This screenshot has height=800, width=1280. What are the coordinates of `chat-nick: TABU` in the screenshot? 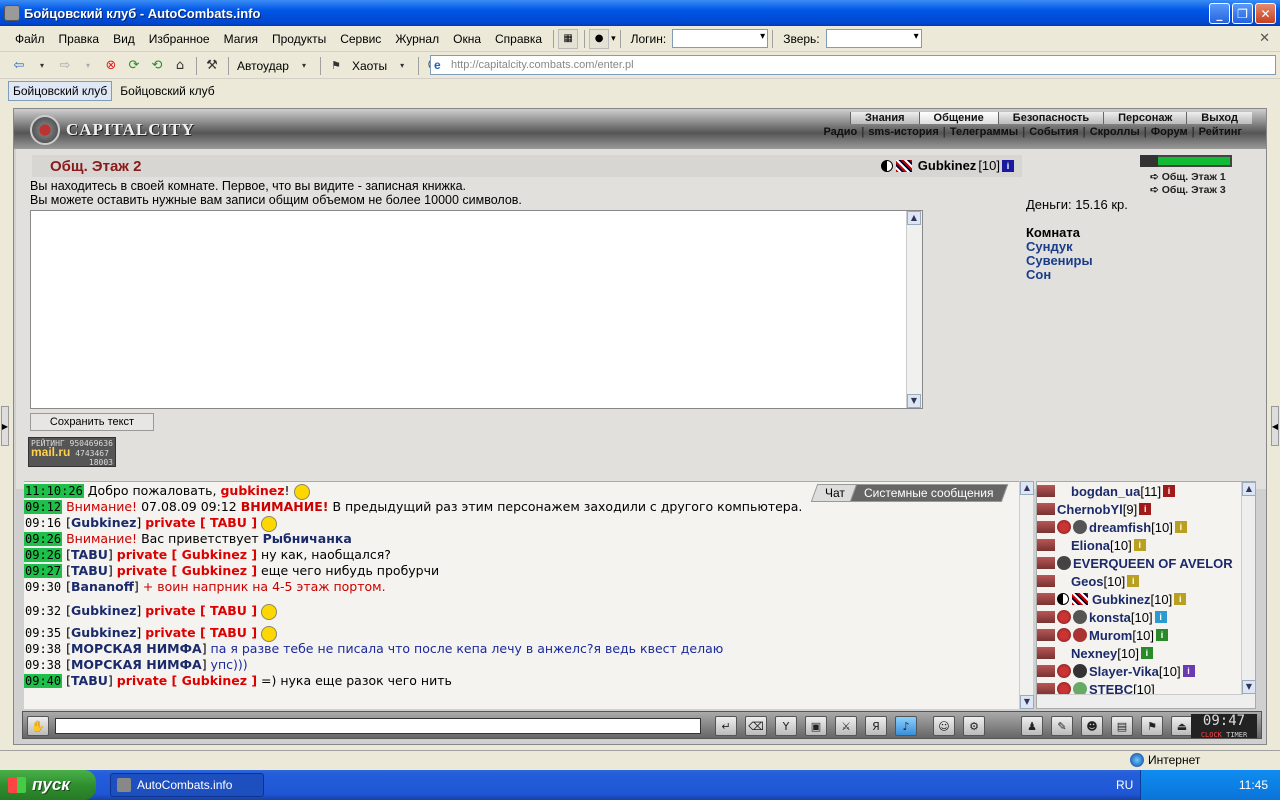 It's located at (89, 680).